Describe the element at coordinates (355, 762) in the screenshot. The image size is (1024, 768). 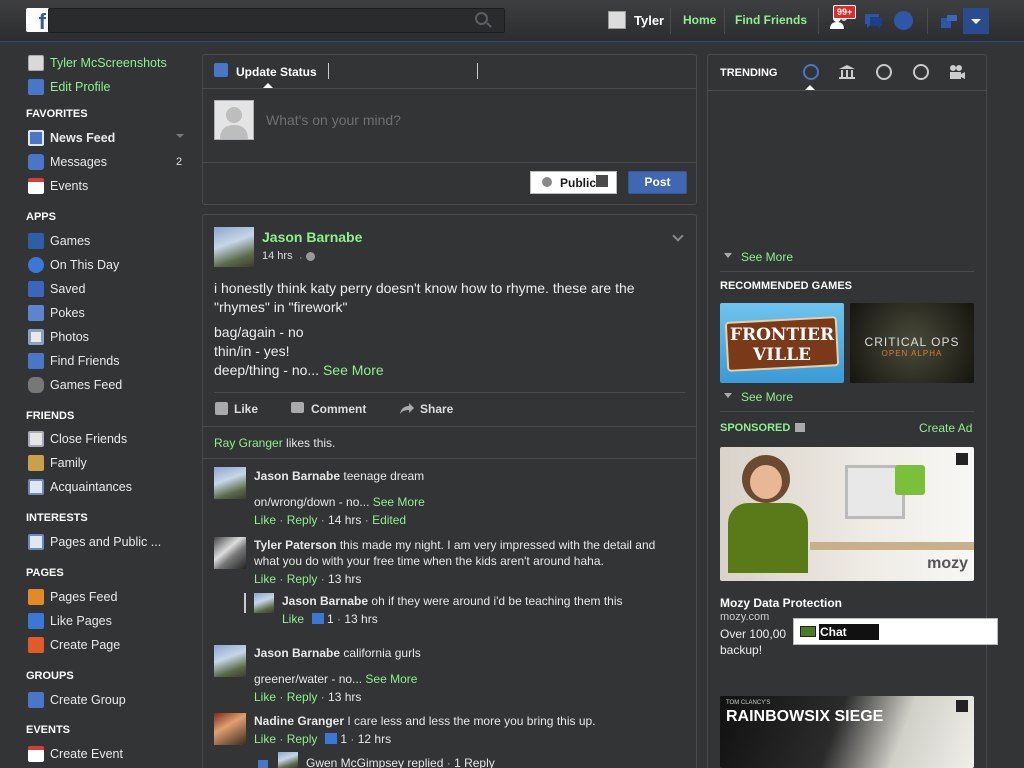
I see `reply-author: Gwen McGimpsey` at that location.